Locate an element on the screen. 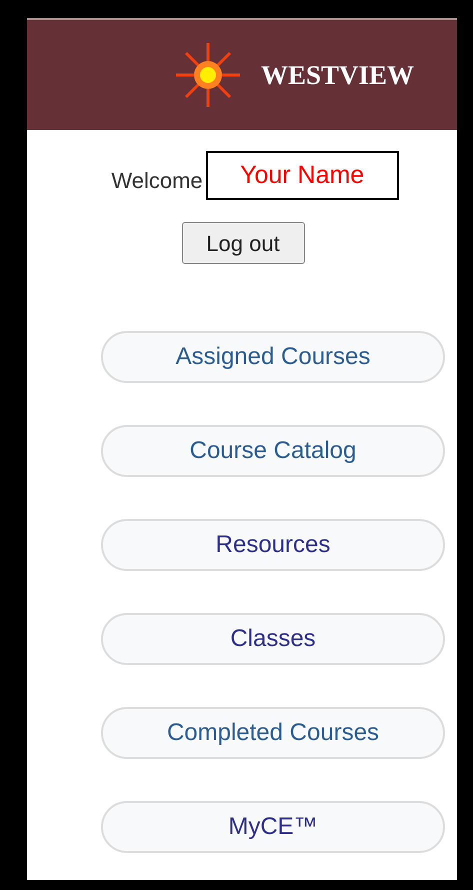 This screenshot has width=473, height=890. nav-button: MyCE™ is located at coordinates (273, 827).